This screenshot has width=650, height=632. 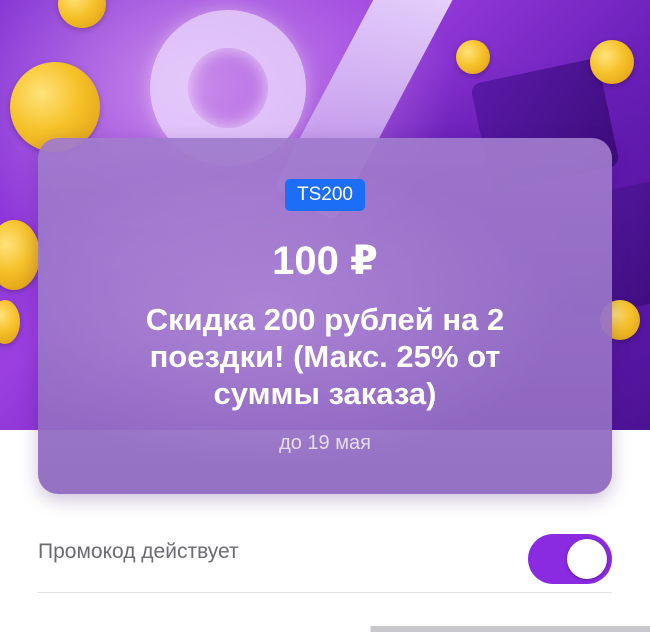 What do you see at coordinates (325, 629) in the screenshot?
I see `bottom-divider` at bounding box center [325, 629].